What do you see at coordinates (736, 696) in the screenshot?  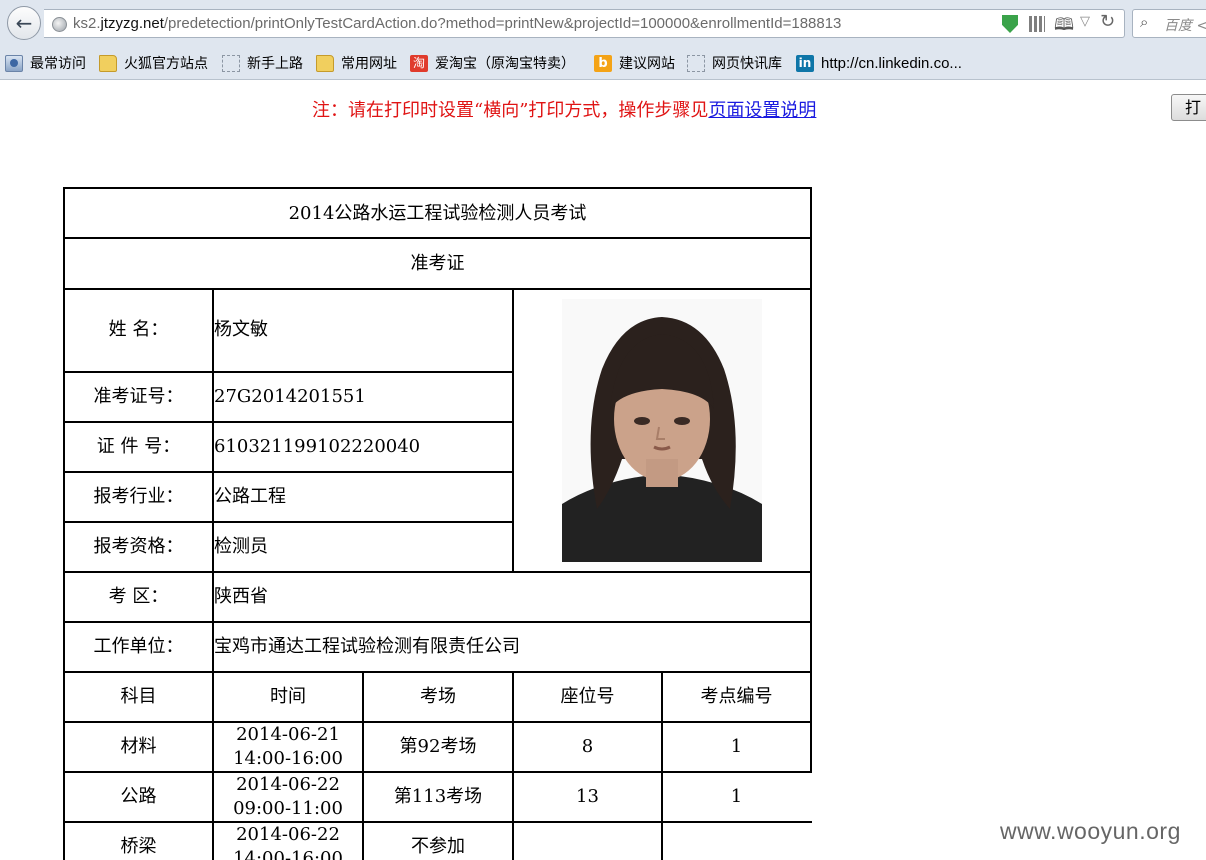 I see `site-number-header: 考点编号` at bounding box center [736, 696].